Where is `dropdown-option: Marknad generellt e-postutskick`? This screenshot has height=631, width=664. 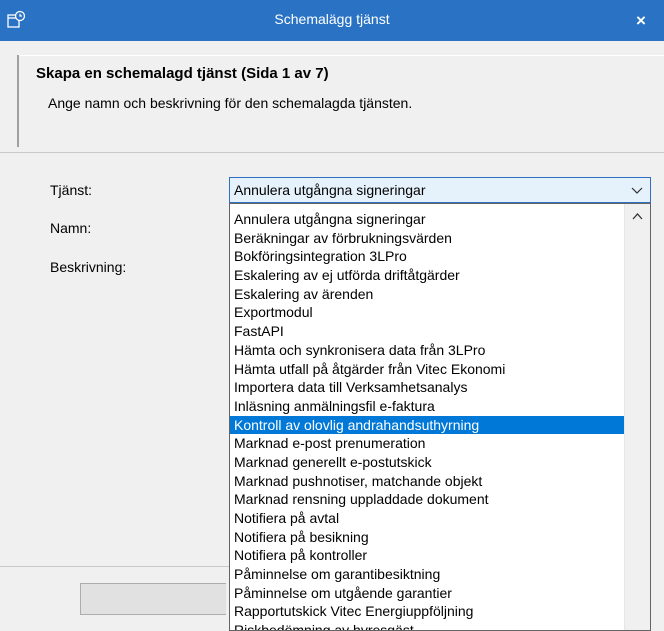 dropdown-option: Marknad generellt e-postutskick is located at coordinates (427, 462).